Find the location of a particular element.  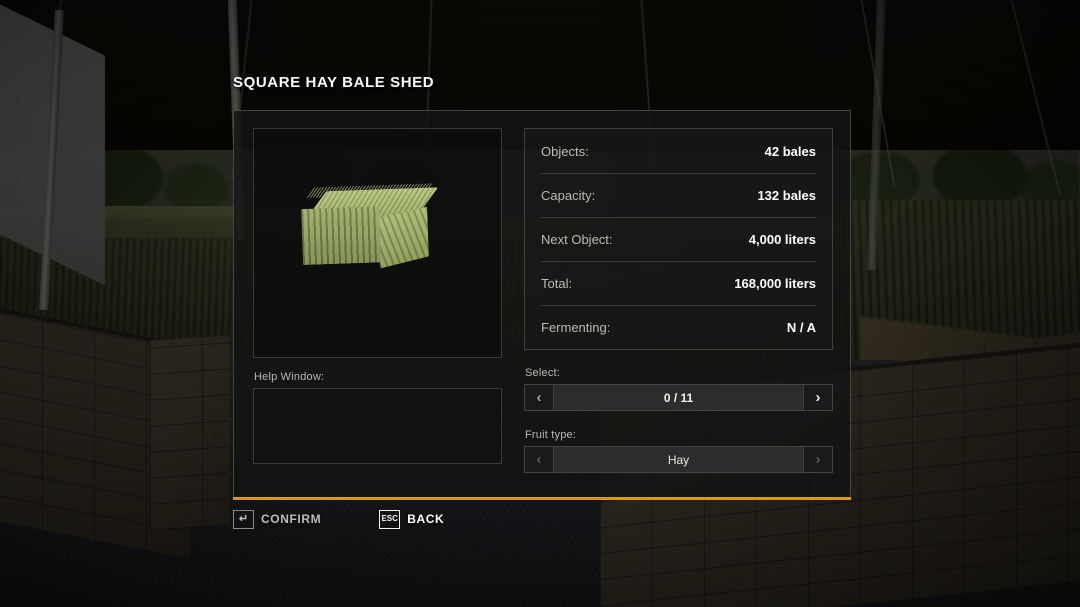

stat-value-fermenting: N / A is located at coordinates (801, 327).